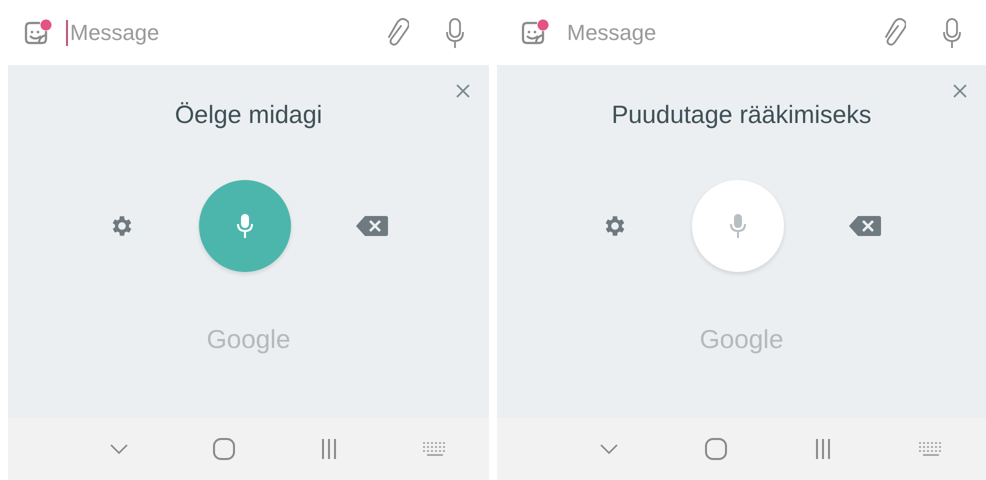  Describe the element at coordinates (248, 115) in the screenshot. I see `voice-prompt: Öelge midagi` at that location.